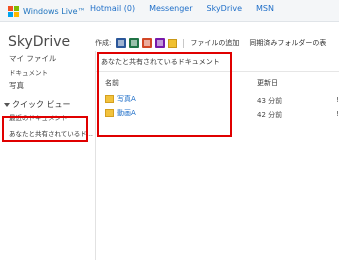 This screenshot has height=260, width=339. Describe the element at coordinates (225, 8) in the screenshot. I see `nav-skydrive: SkyDrive` at that location.